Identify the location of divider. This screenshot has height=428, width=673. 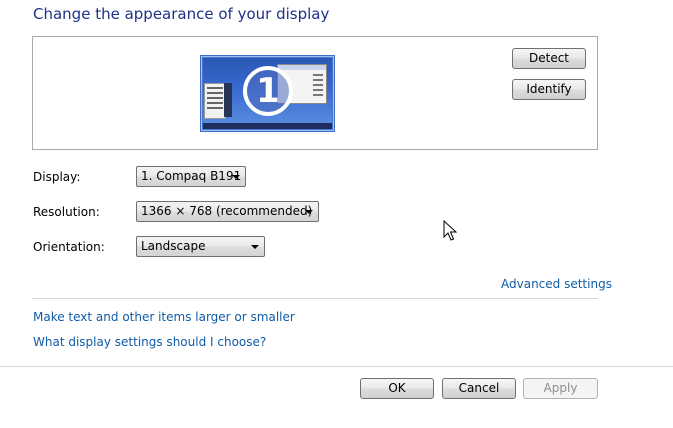
(315, 298).